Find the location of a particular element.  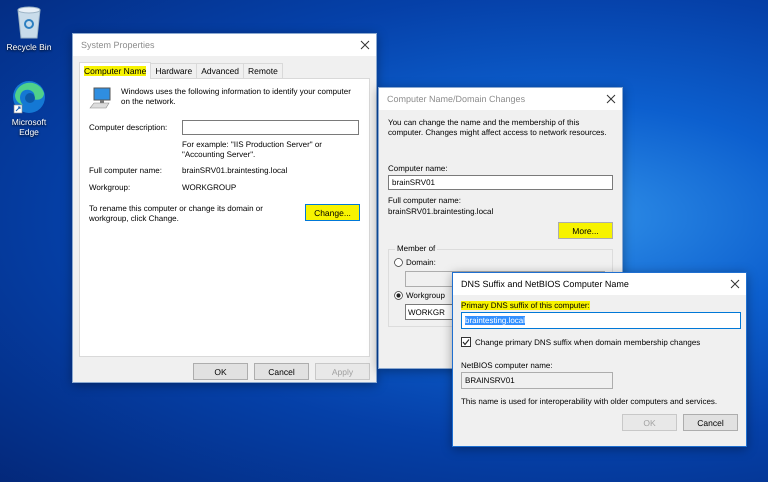

group-legend: Member of is located at coordinates (416, 248).